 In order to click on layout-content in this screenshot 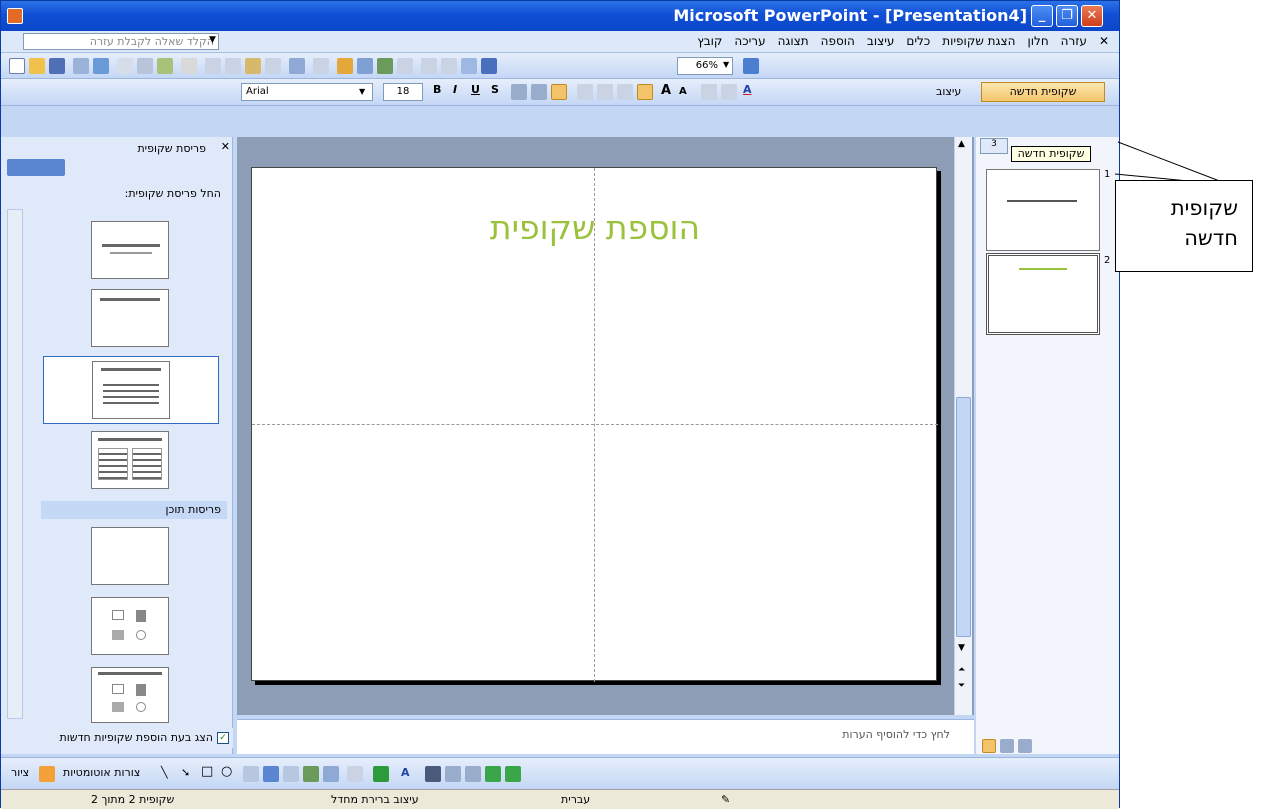, I will do `click(130, 626)`.